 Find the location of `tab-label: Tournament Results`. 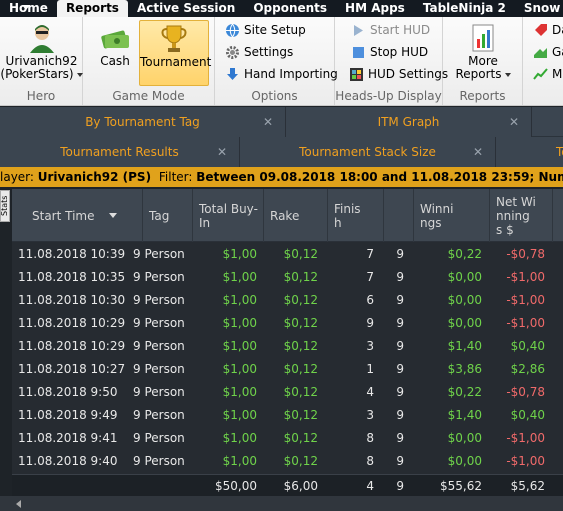

tab-label: Tournament Results is located at coordinates (119, 152).